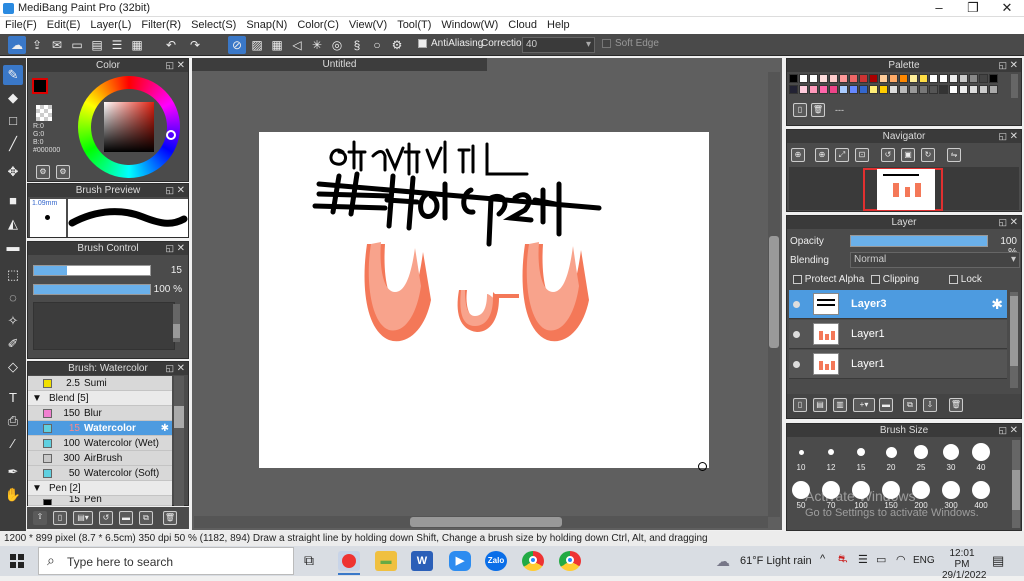 This screenshot has height=581, width=1024. I want to click on delete-palette-icon: 🗑, so click(818, 110).